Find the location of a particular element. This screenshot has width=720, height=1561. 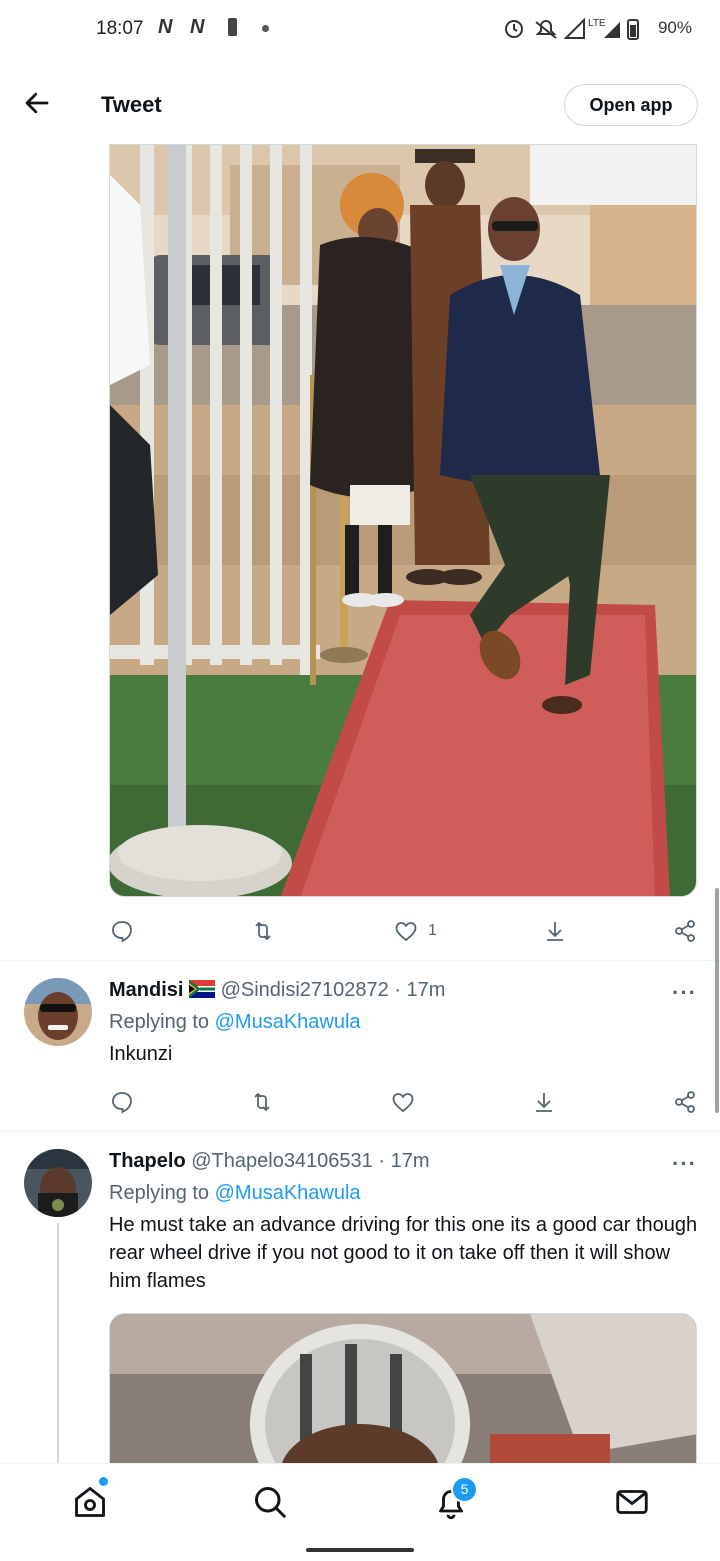

scrollbar is located at coordinates (717, 1000).